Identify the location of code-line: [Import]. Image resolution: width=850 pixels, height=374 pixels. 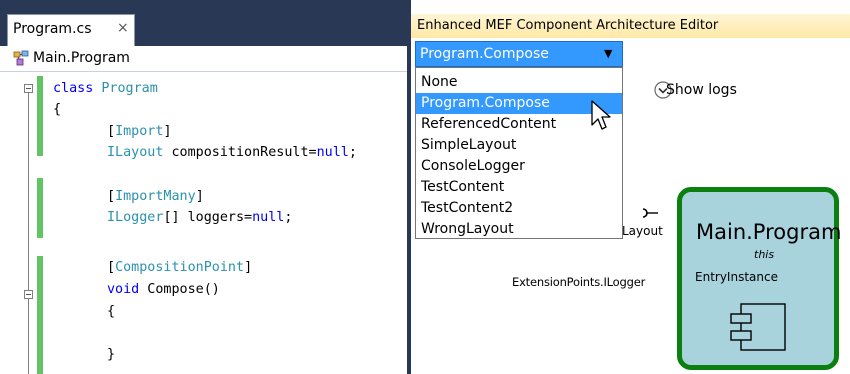
(139, 131).